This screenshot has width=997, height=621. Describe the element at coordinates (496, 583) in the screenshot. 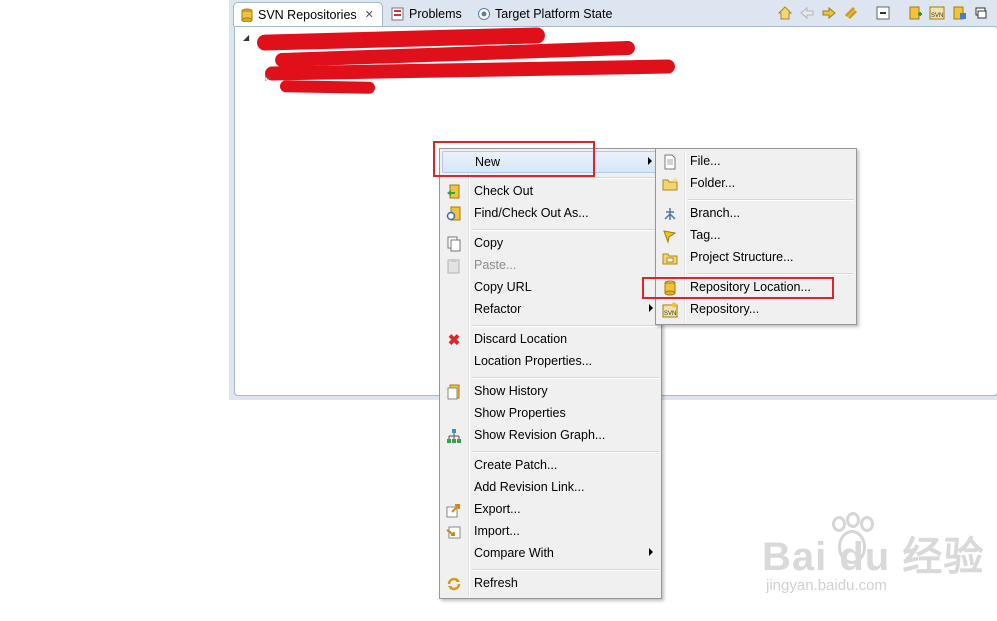

I see `menu-item-label: Refresh` at that location.